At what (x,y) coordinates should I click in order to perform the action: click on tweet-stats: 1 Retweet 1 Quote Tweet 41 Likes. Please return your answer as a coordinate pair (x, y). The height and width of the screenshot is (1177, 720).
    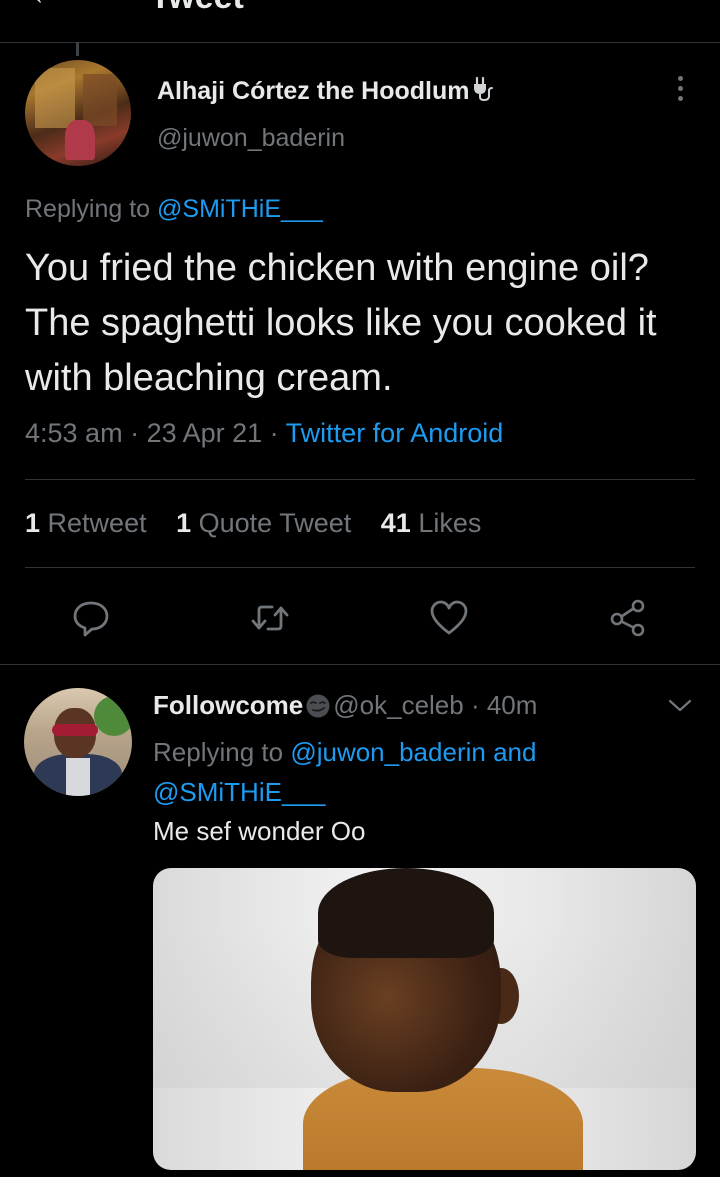
    Looking at the image, I should click on (264, 523).